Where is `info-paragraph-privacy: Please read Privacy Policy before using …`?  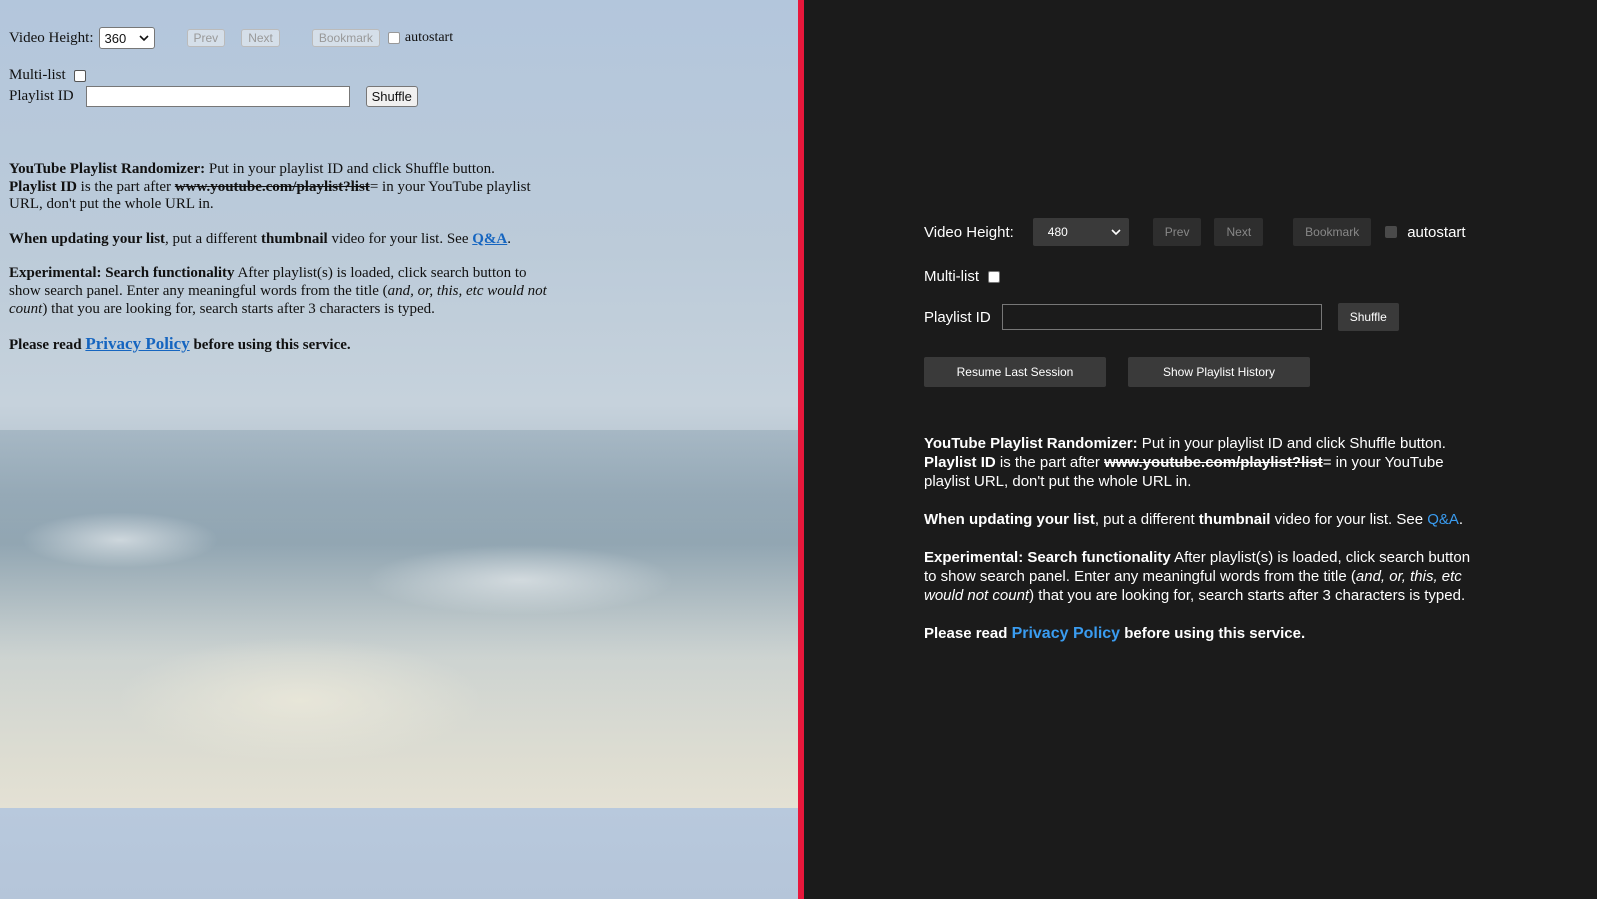
info-paragraph-privacy: Please read Privacy Policy before using … is located at coordinates (279, 345).